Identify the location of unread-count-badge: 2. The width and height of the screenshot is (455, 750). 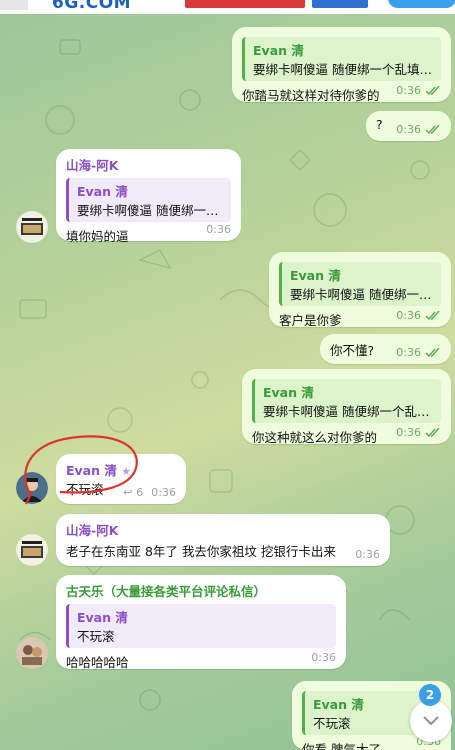
(430, 695).